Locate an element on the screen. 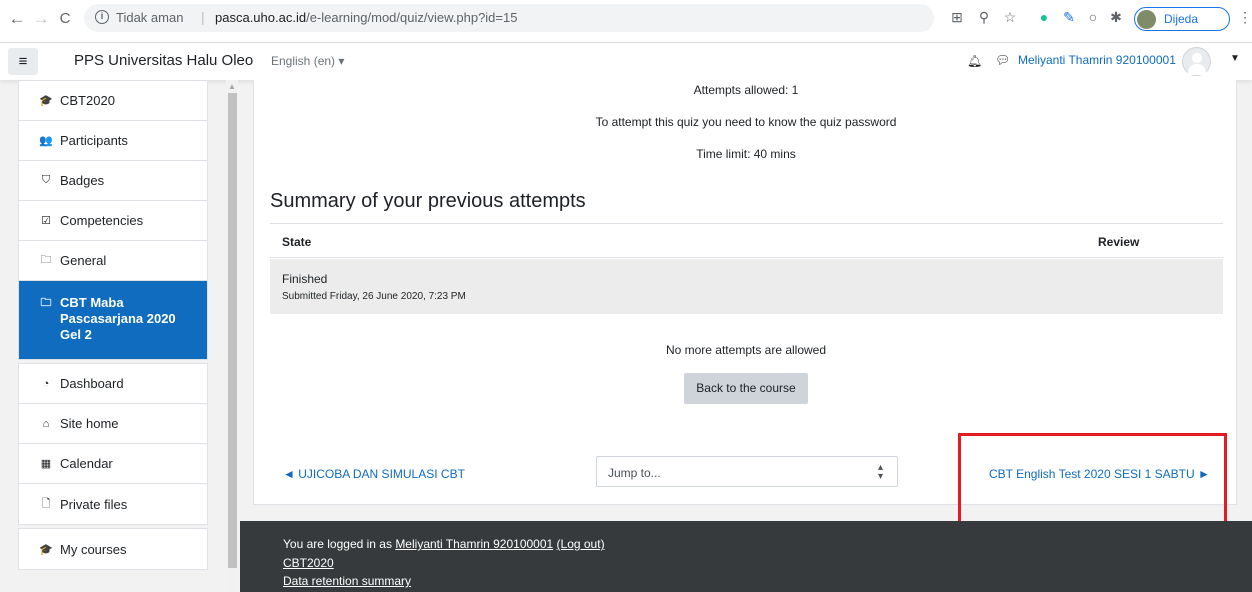  grammarly-icon: ● is located at coordinates (1044, 17).